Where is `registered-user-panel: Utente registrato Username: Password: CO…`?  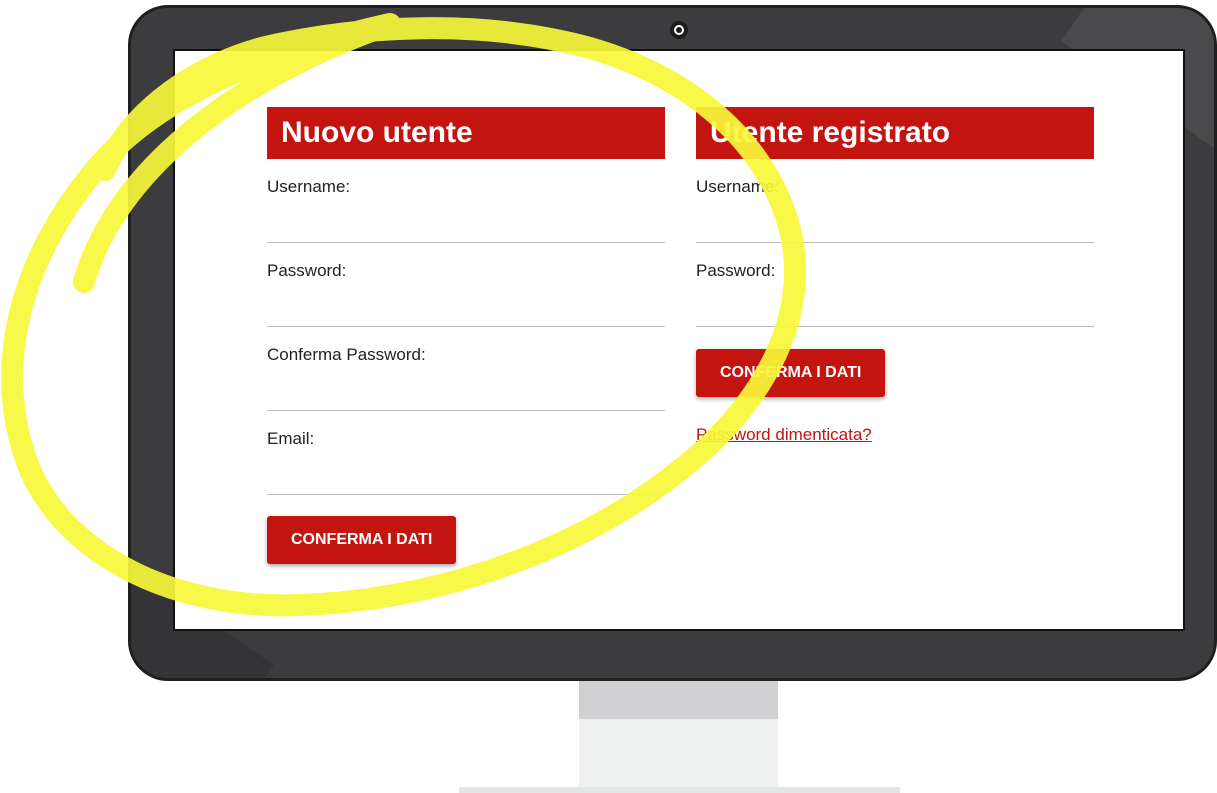
registered-user-panel: Utente registrato Username: Password: CO… is located at coordinates (897, 276).